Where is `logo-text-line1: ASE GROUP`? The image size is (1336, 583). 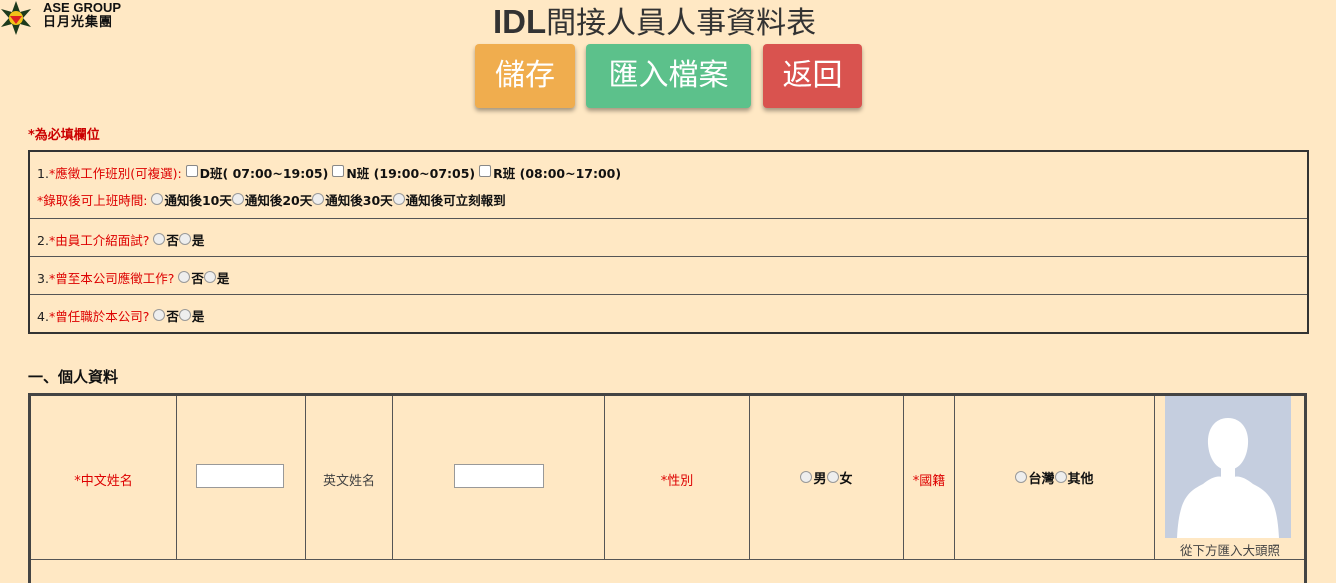 logo-text-line1: ASE GROUP is located at coordinates (82, 7).